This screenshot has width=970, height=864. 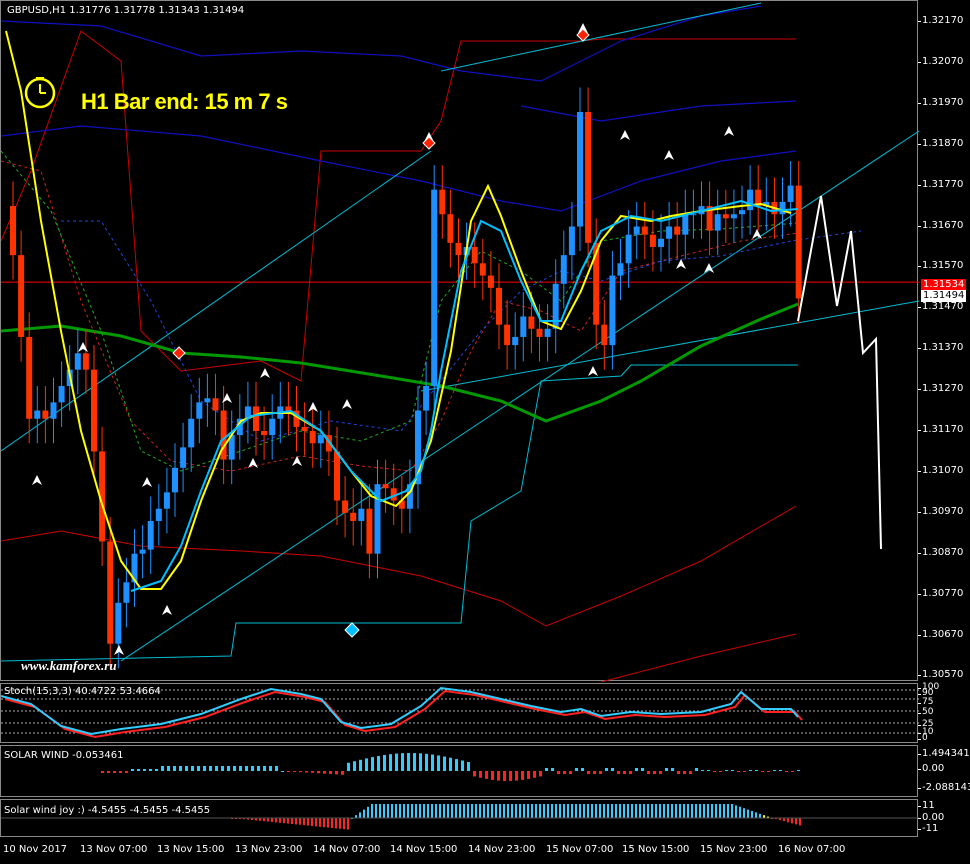 I want to click on upper-band-line, so click(x=399, y=168).